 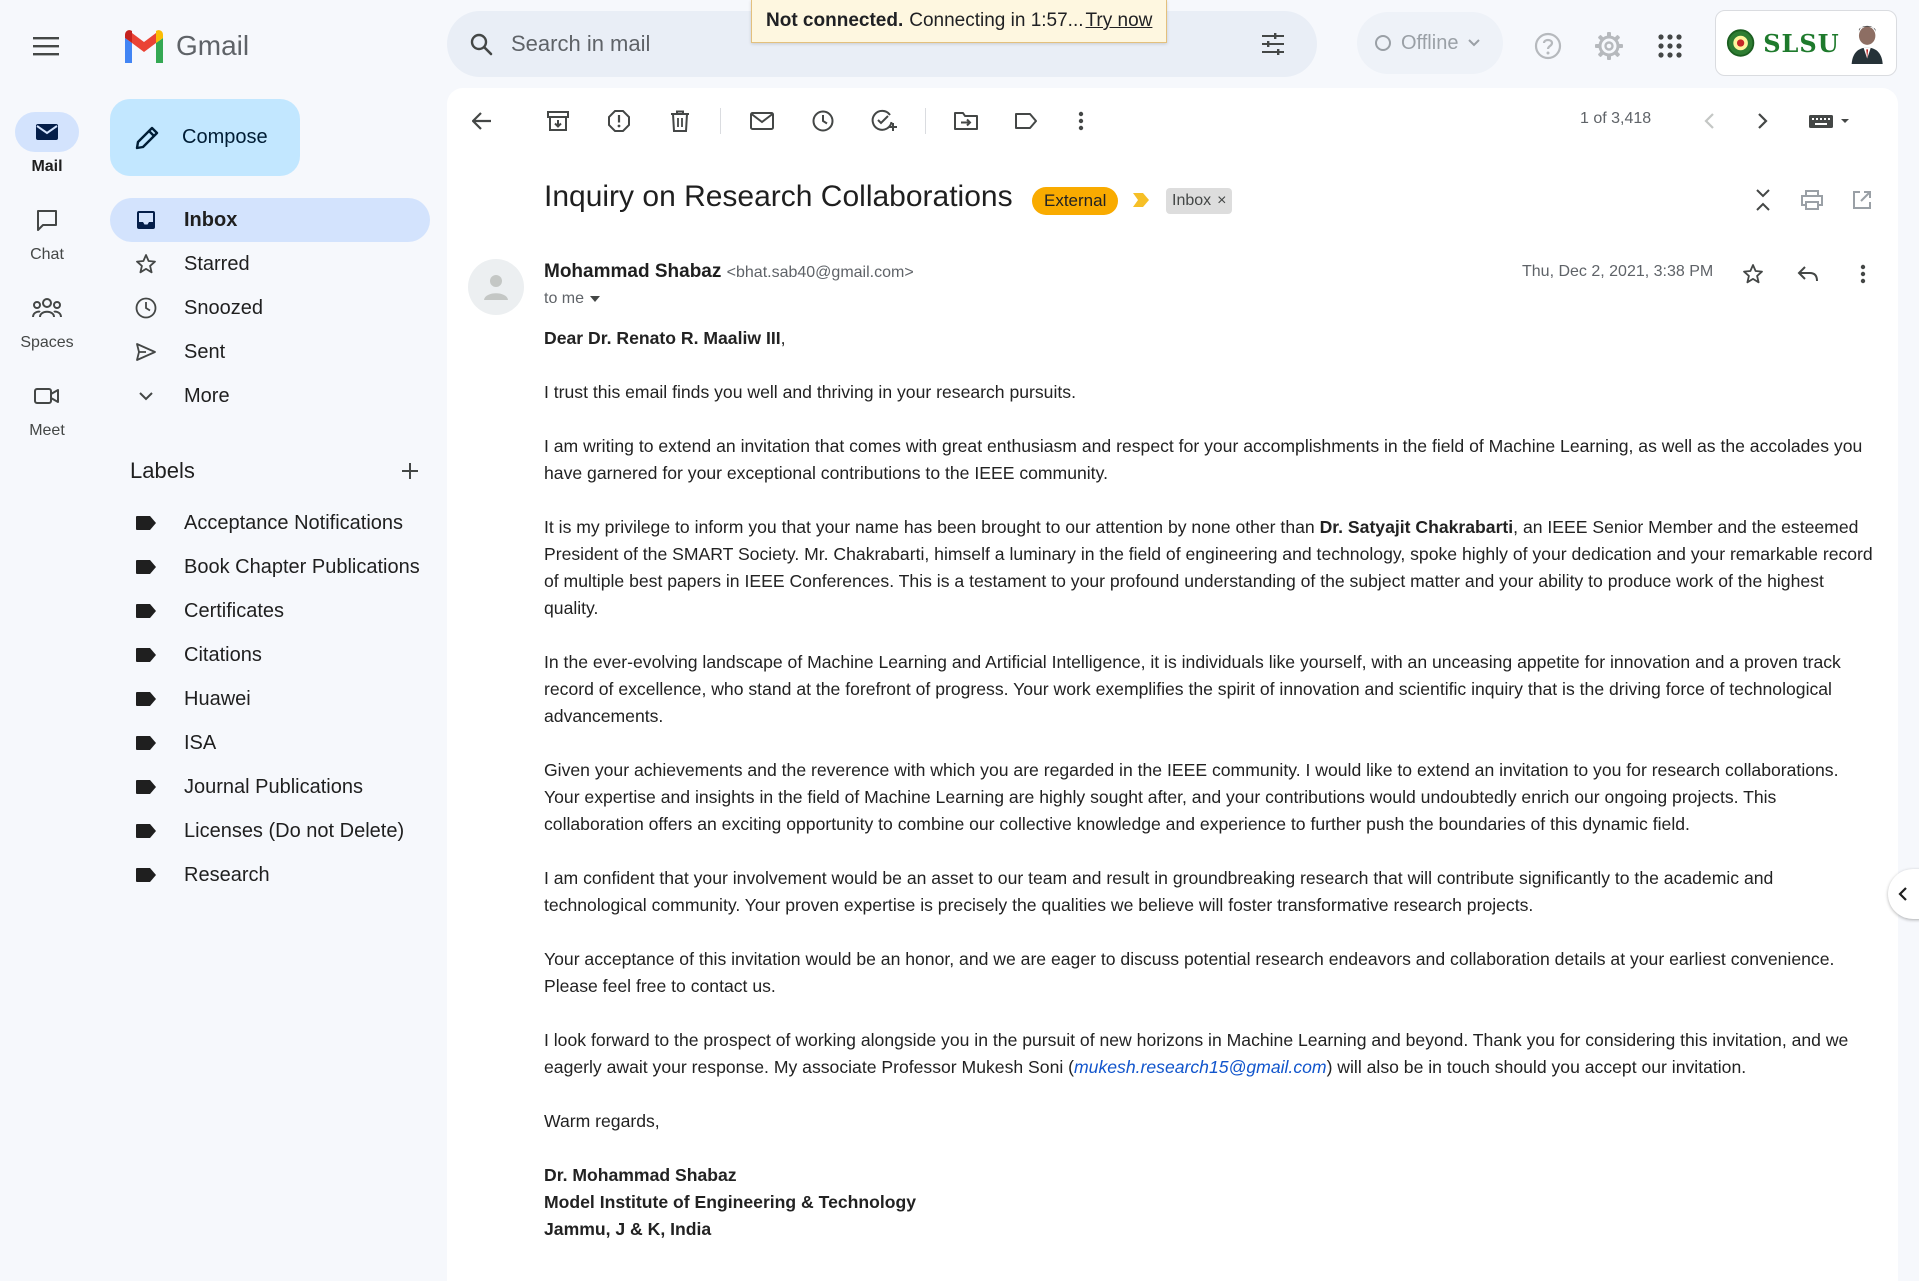 I want to click on report-spam-button, so click(x=619, y=121).